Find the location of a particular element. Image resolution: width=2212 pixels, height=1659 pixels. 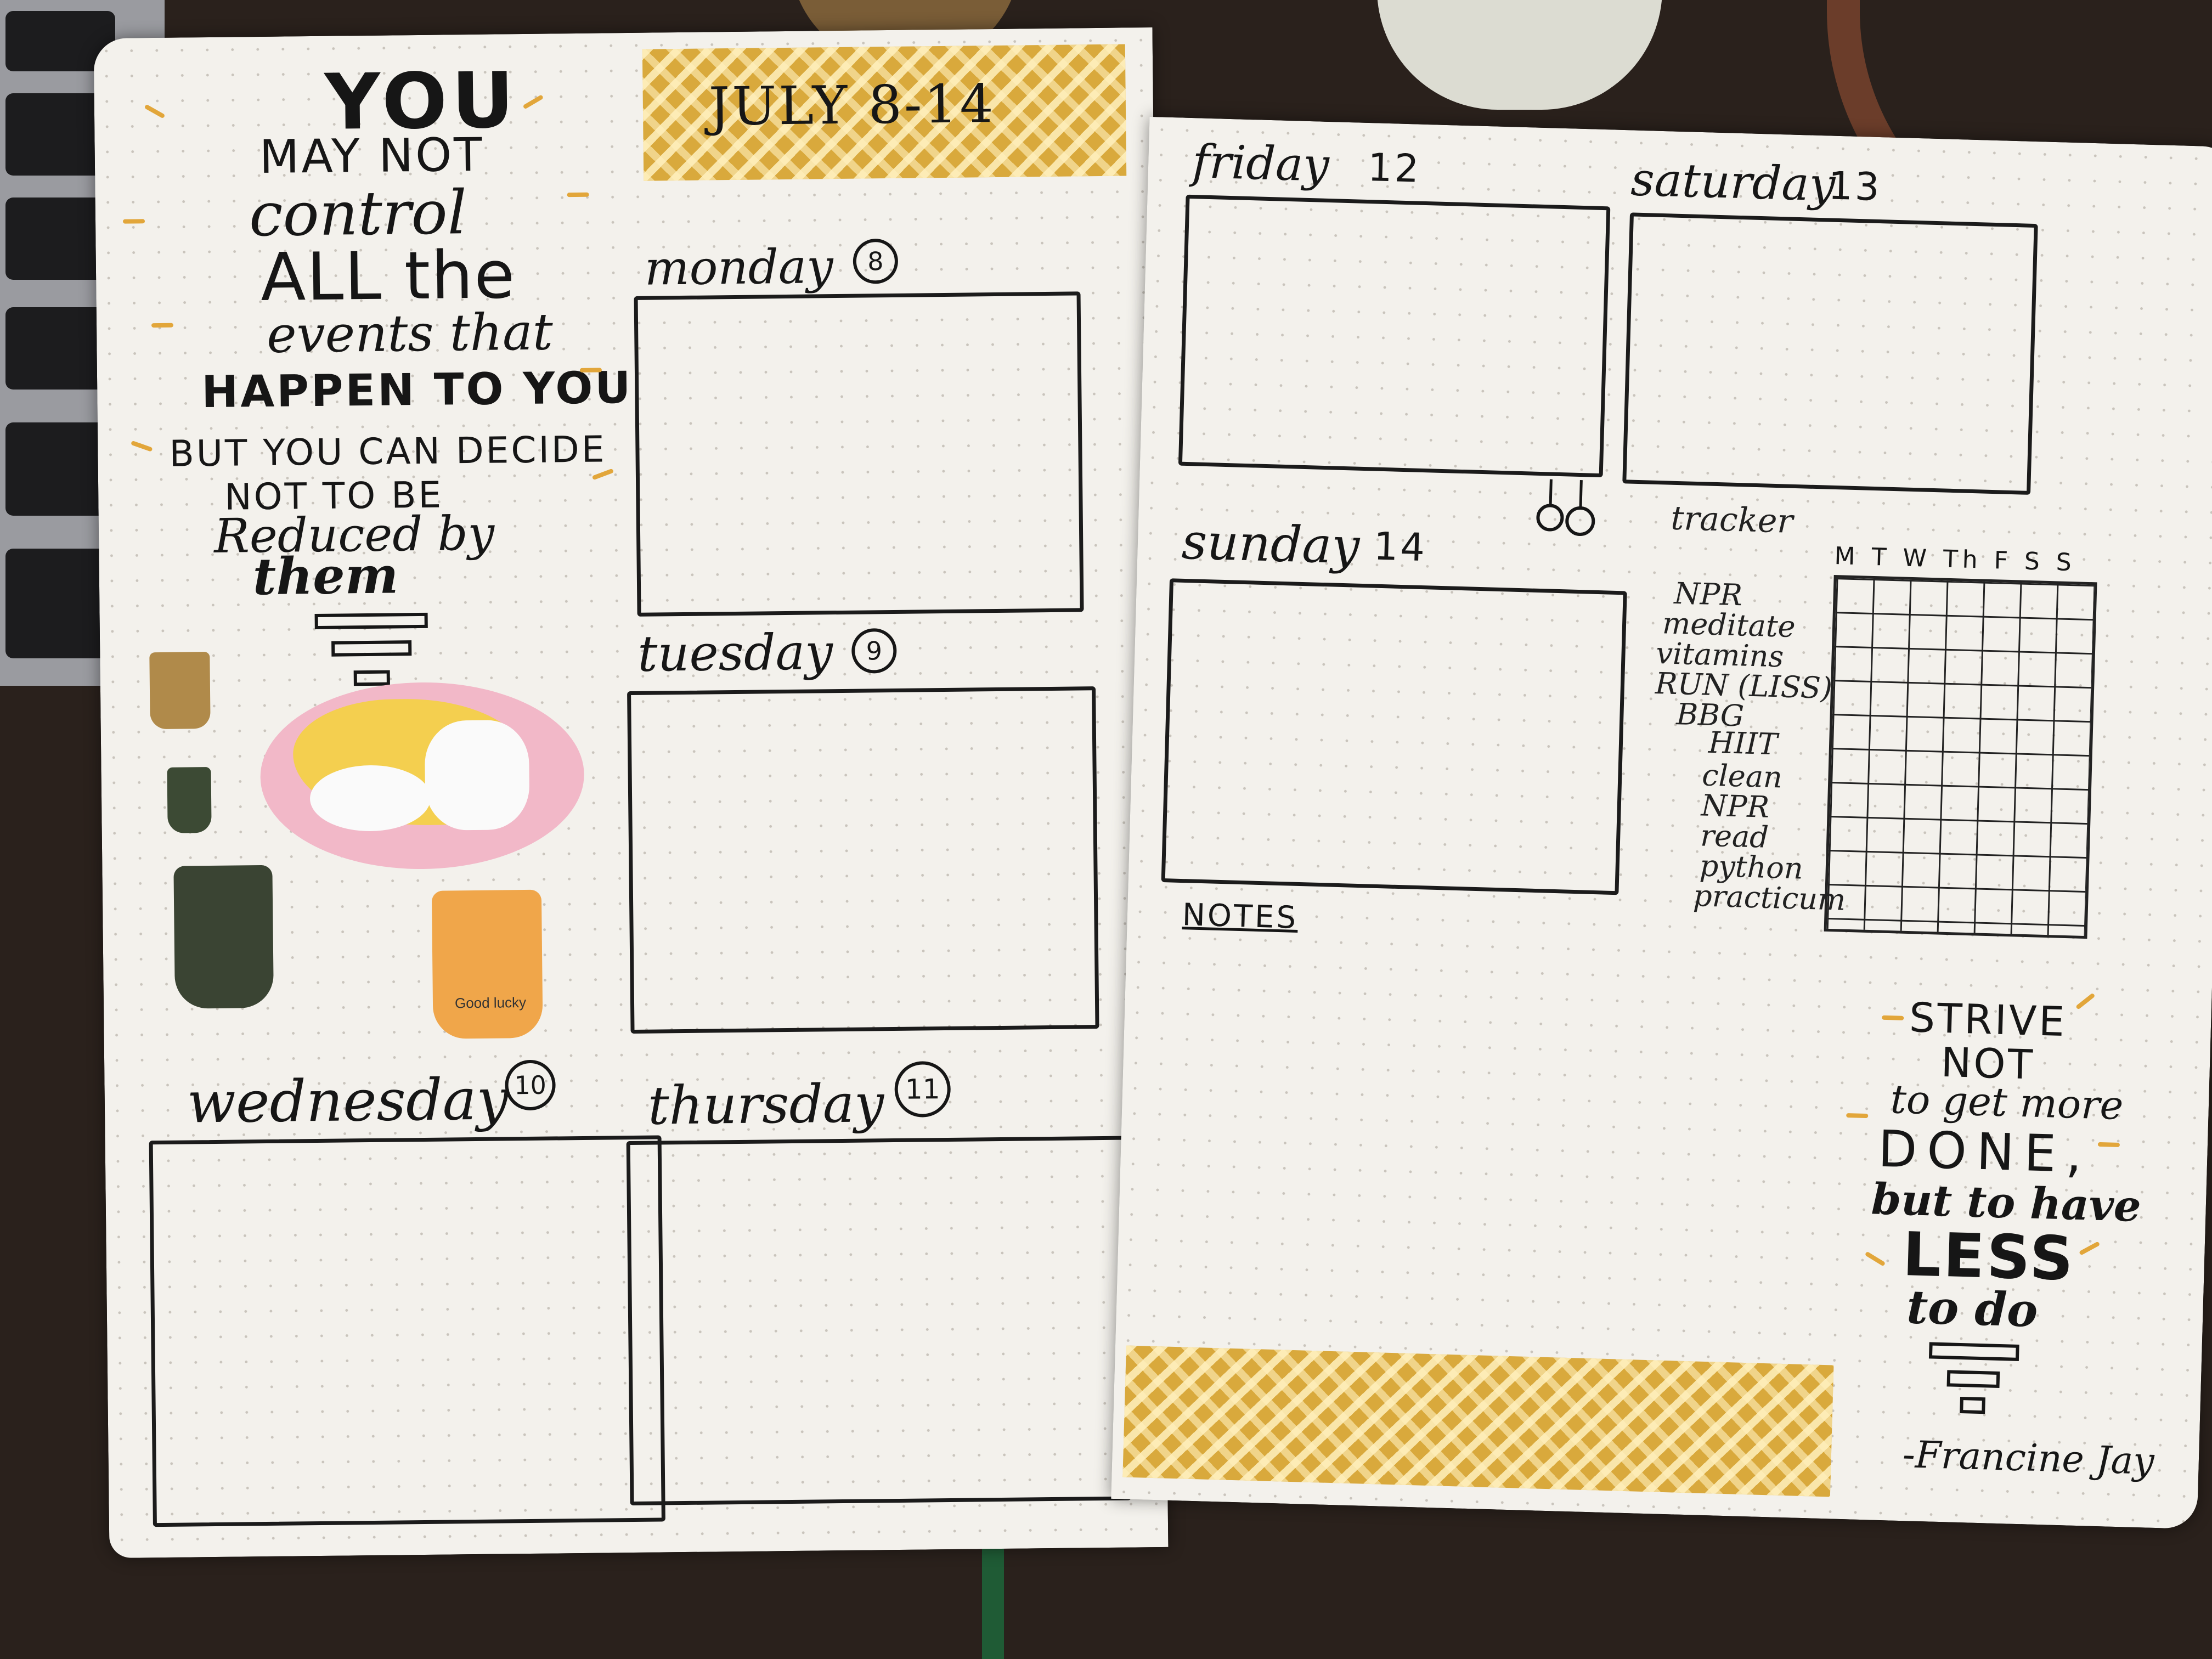

habit-label: HIIT is located at coordinates (1743, 744).